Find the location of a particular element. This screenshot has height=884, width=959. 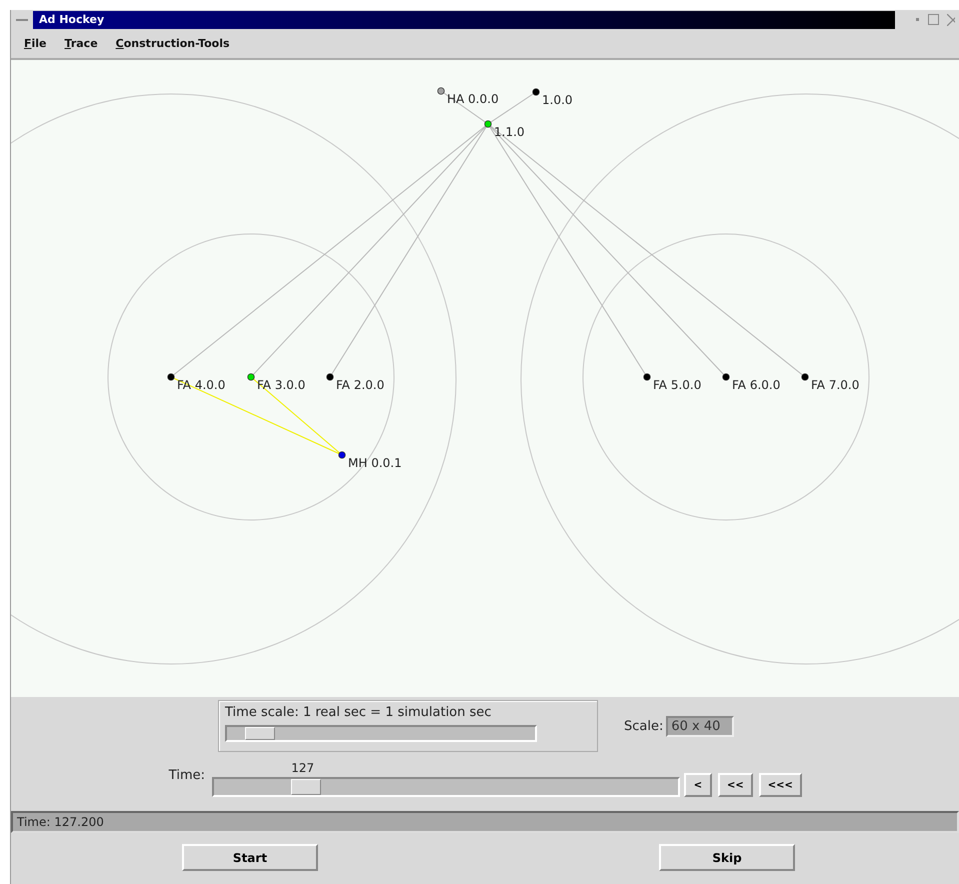

skip-button: Skip is located at coordinates (727, 857).